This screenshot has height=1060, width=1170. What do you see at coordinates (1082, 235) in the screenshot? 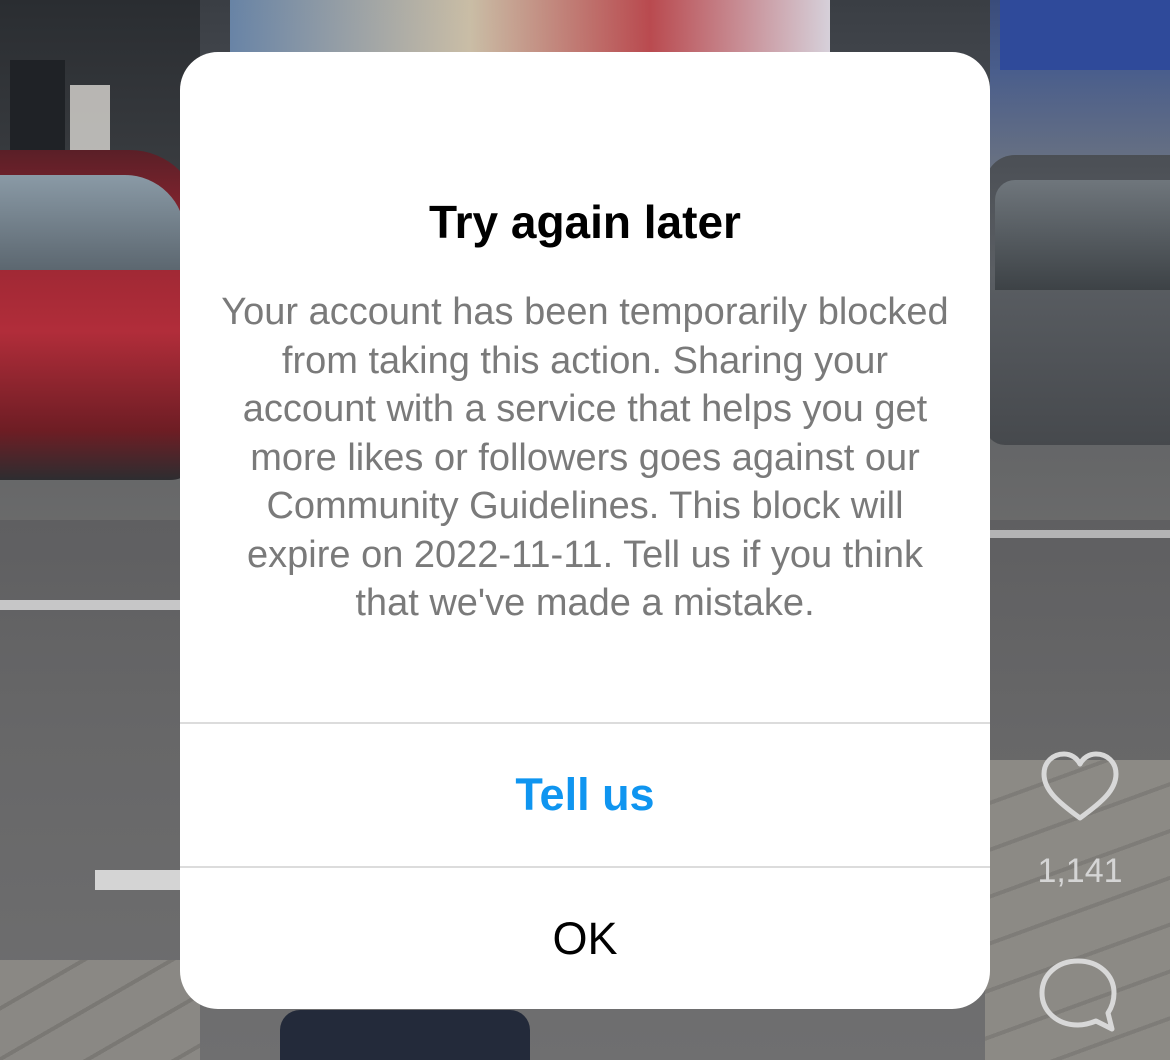
I see `background-grey-car-window` at bounding box center [1082, 235].